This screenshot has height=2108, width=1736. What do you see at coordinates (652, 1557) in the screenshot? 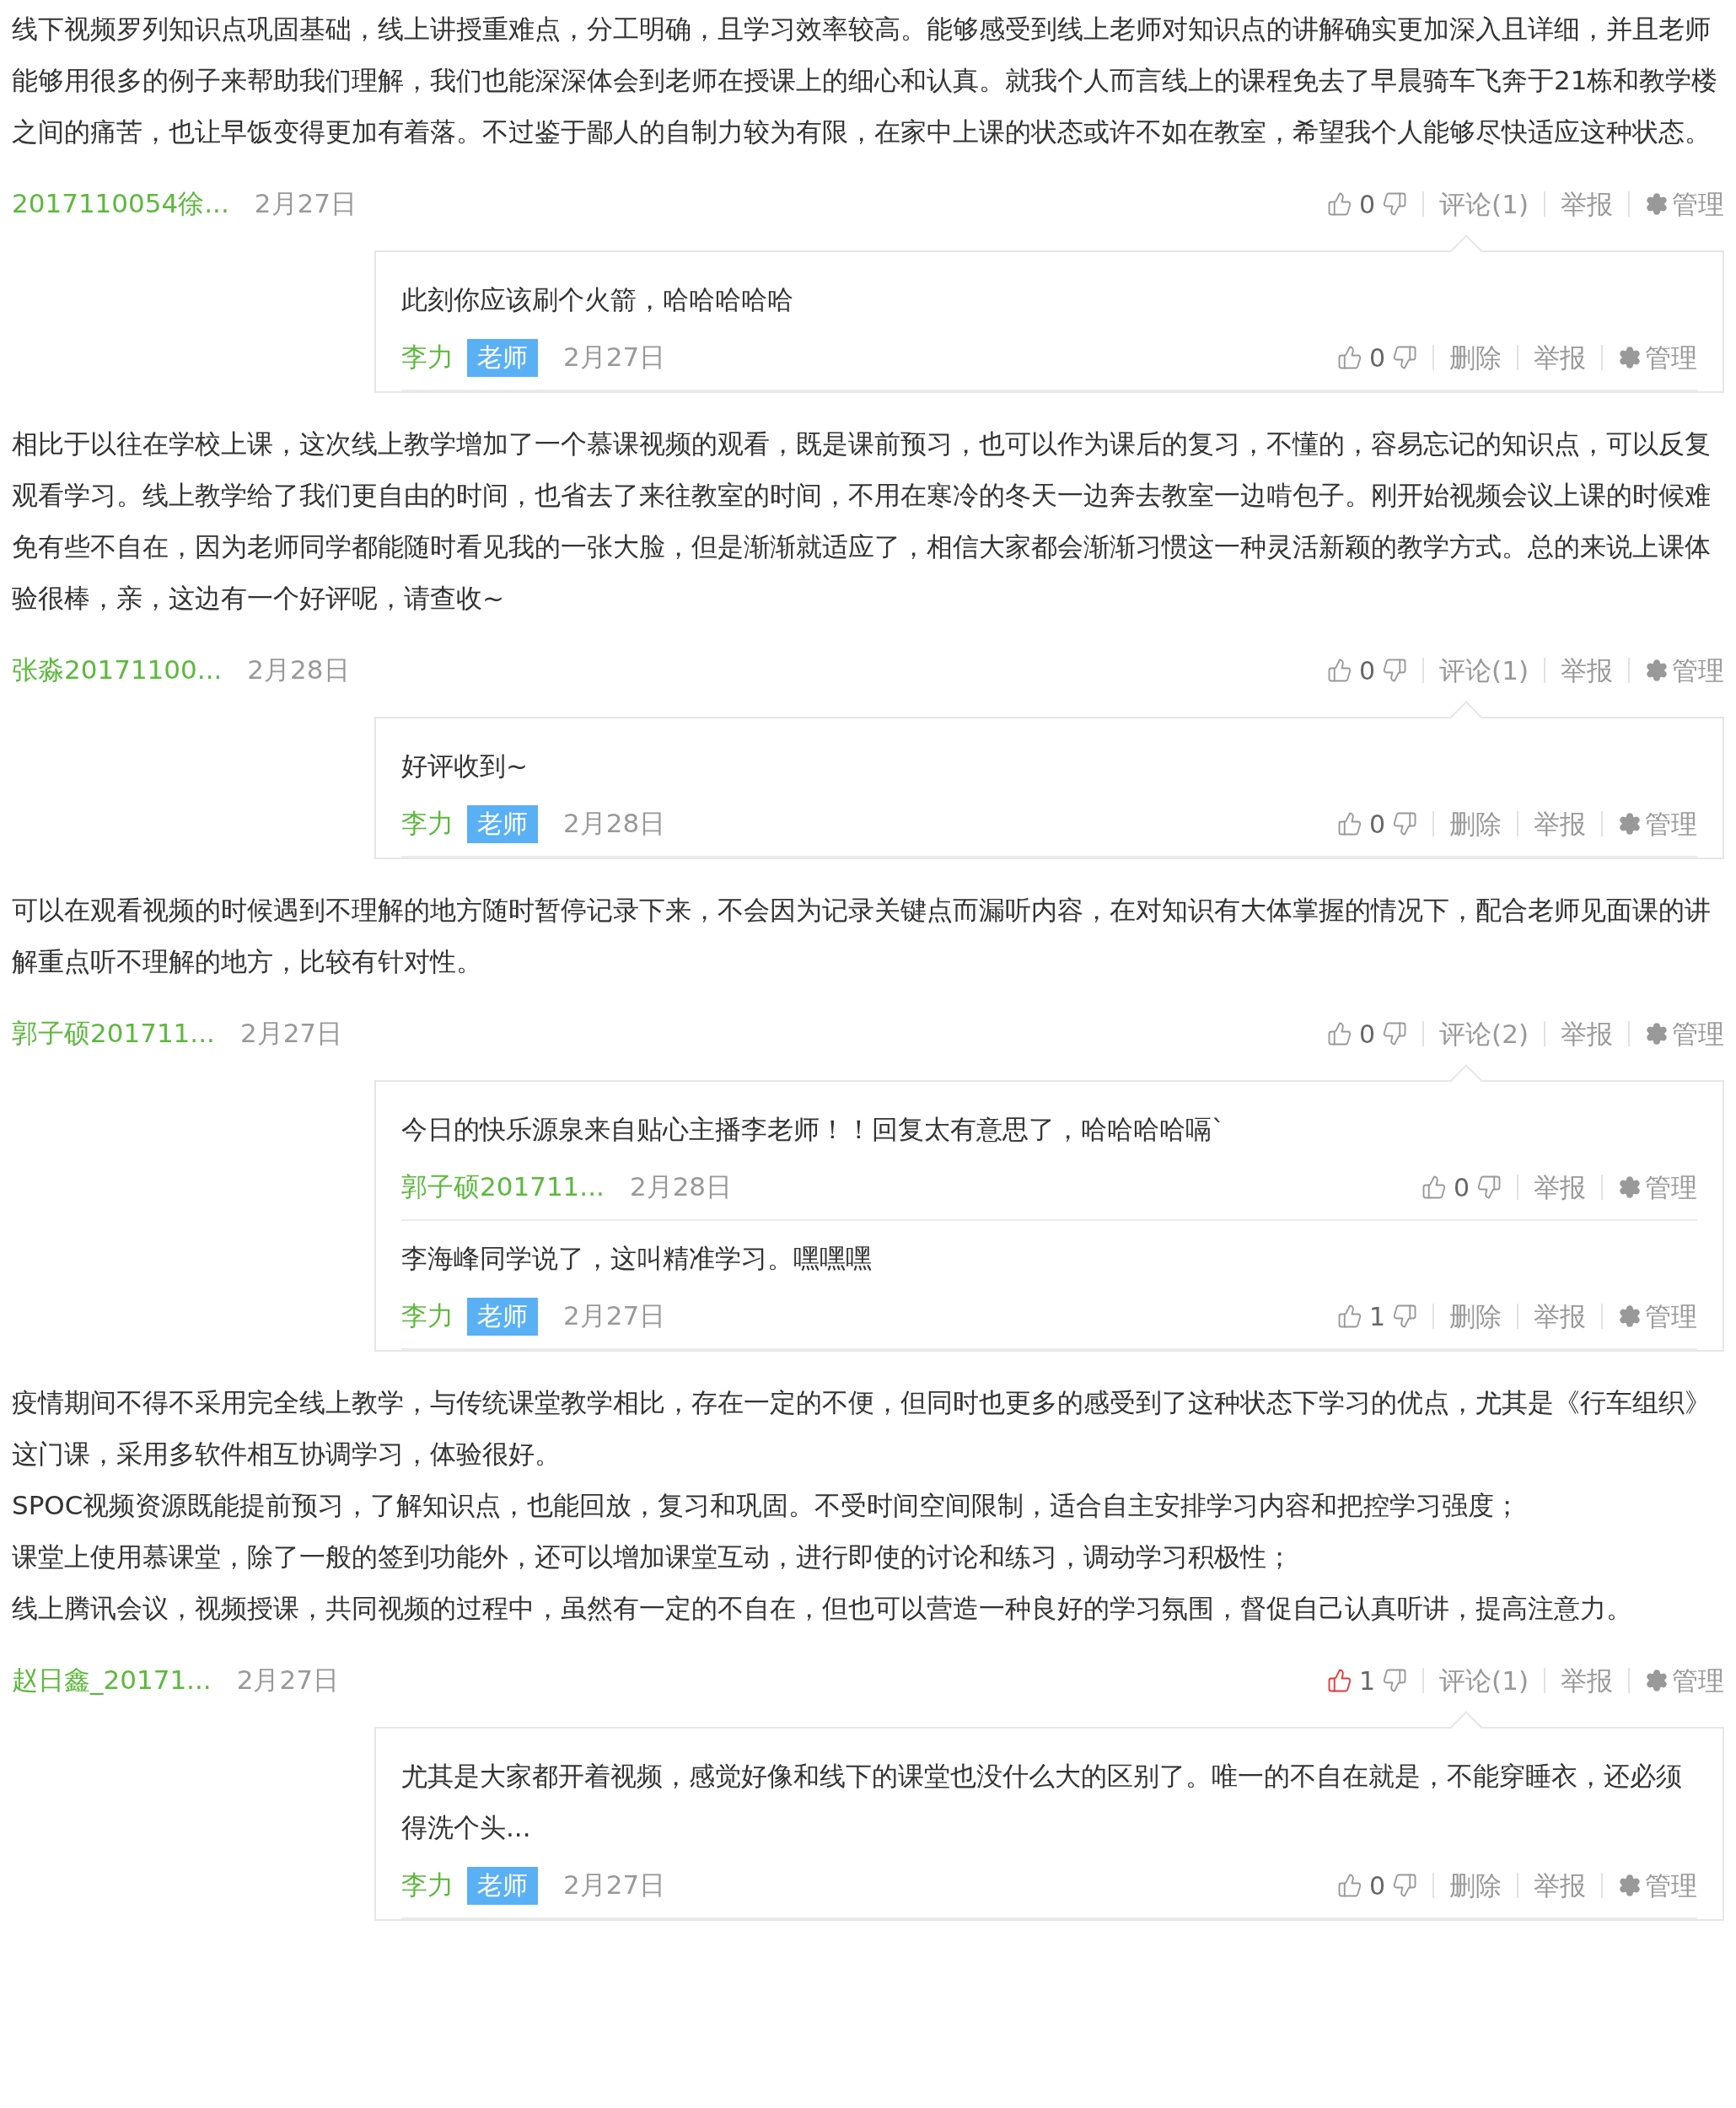
I see `post-text: 课堂上使用慕课堂，除了一般的签到功能外，还可以增加课堂互动，进行即使的讨论和练习，调动学习积极性；` at bounding box center [652, 1557].